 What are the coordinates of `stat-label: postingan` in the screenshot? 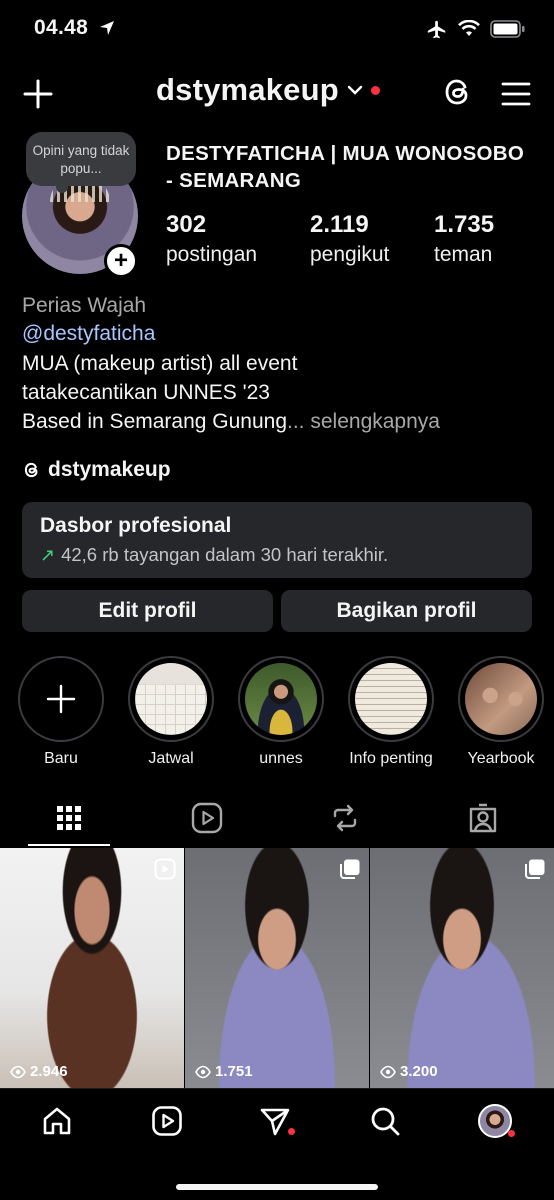 It's located at (212, 254).